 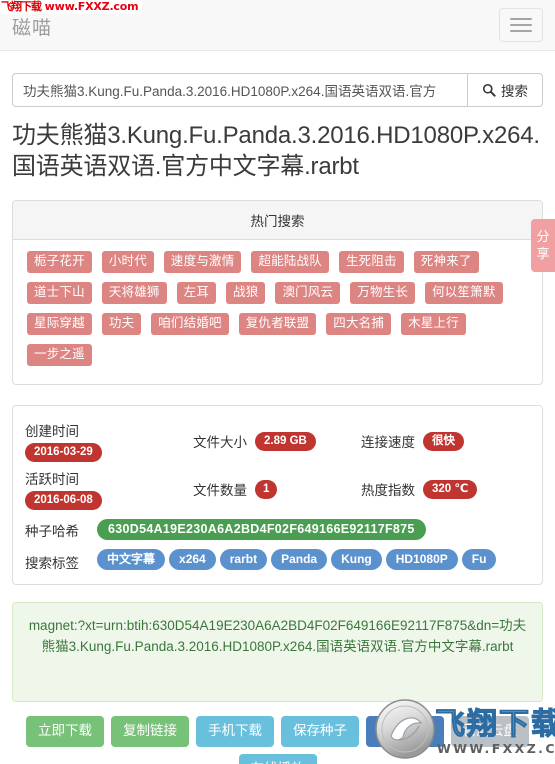 I want to click on heat-label: 热度指数, so click(x=388, y=491).